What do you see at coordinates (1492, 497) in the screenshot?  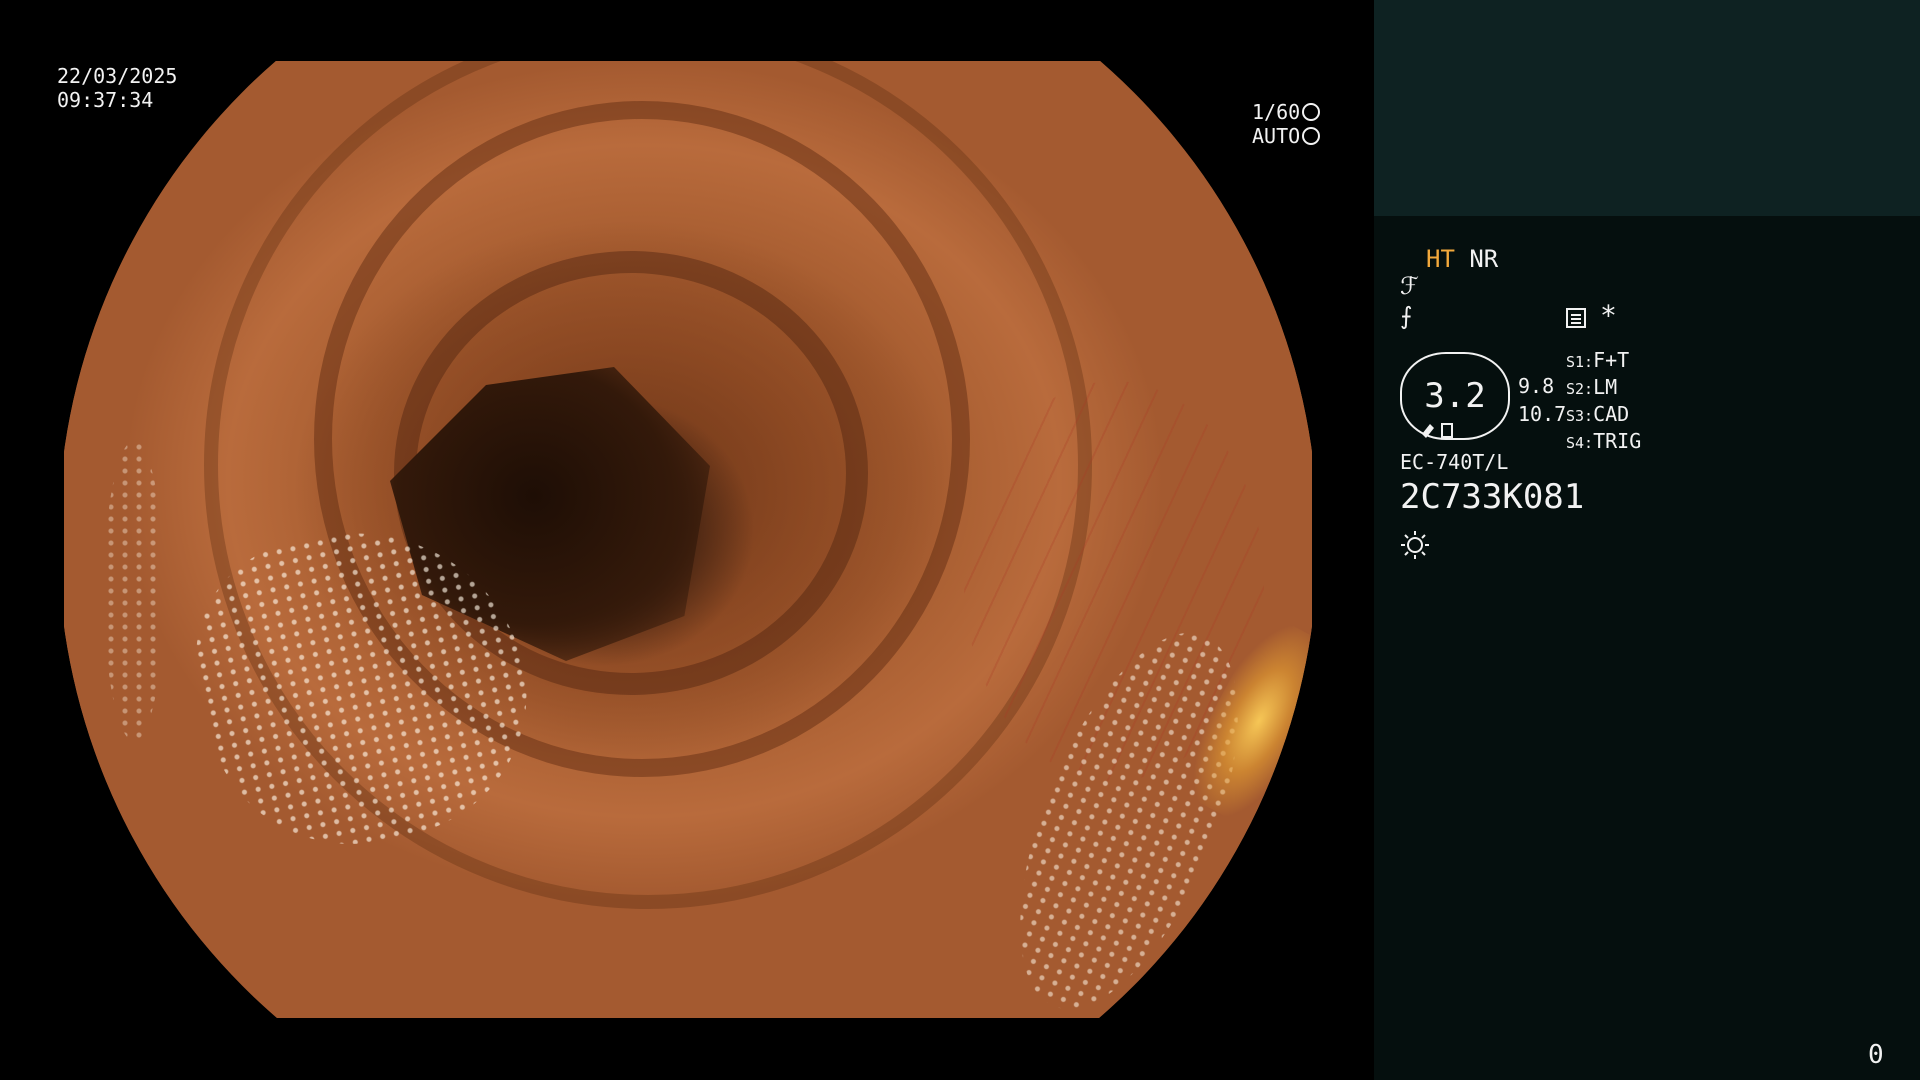 I see `scope-serial: 2C733K081` at bounding box center [1492, 497].